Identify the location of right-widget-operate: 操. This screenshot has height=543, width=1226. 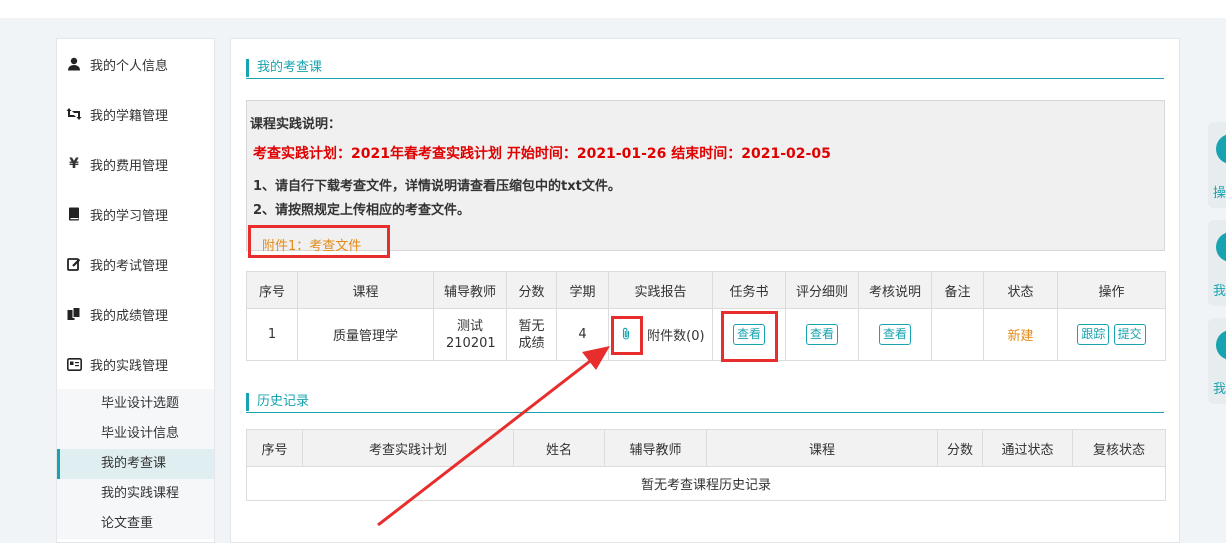
(1217, 165).